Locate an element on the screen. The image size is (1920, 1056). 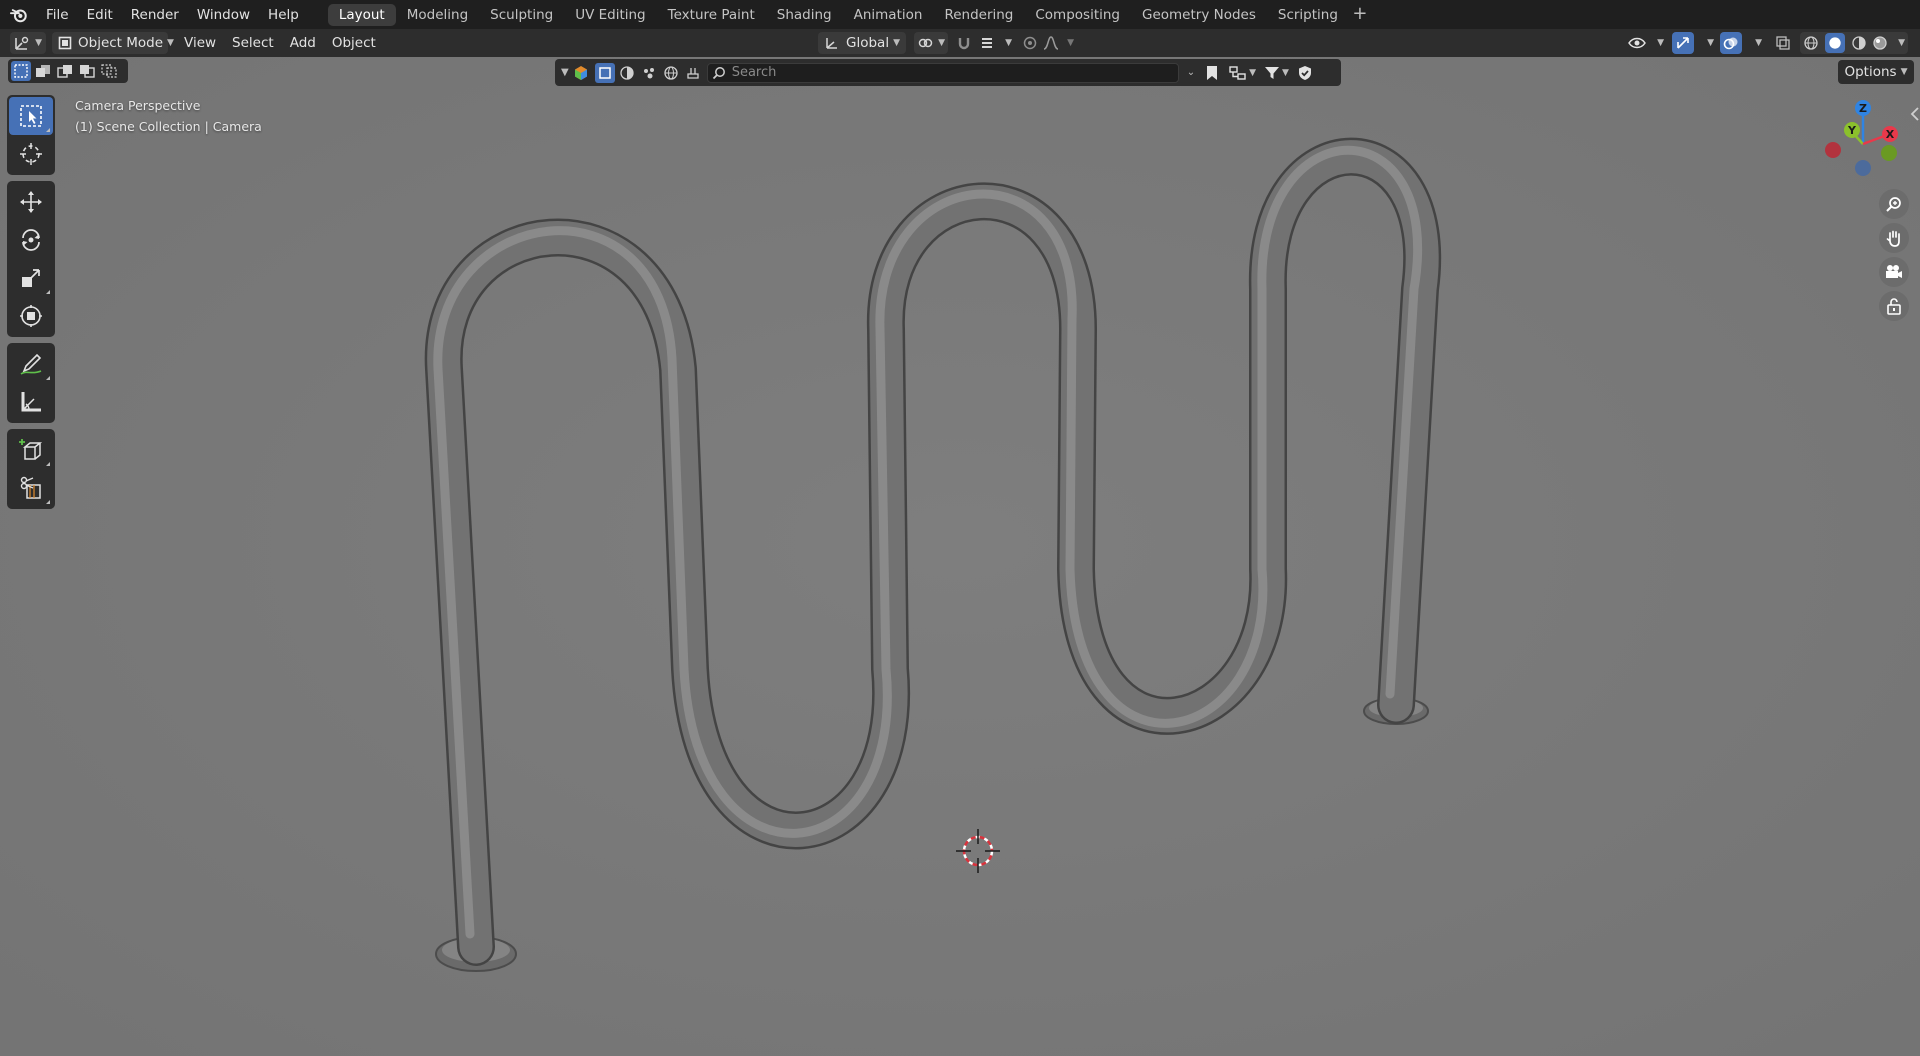
overlays-toggle: ▼ is located at coordinates (1741, 43).